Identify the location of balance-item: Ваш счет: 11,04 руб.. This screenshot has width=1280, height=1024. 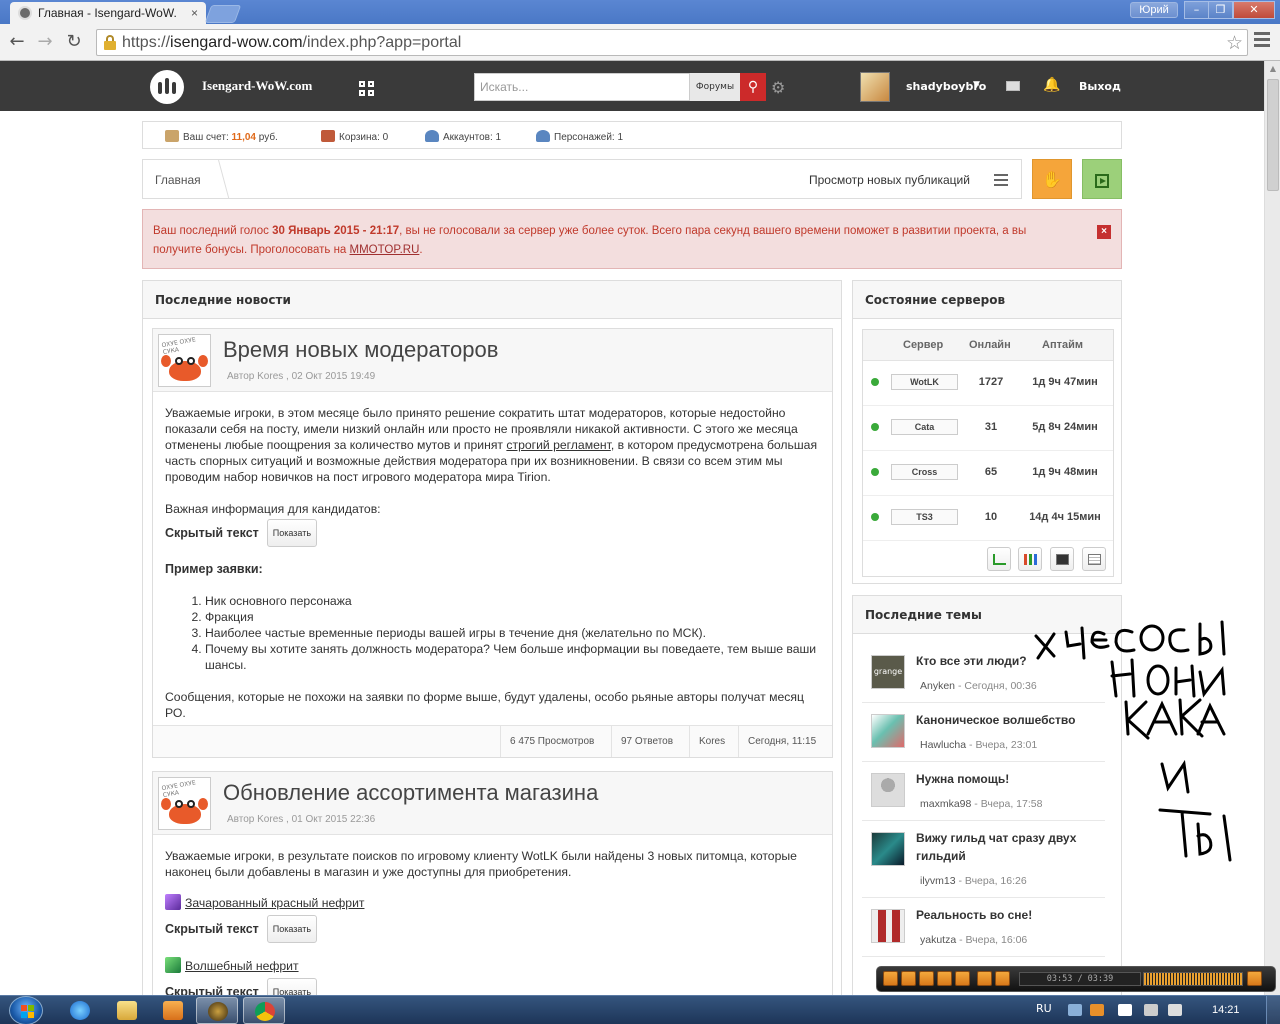
(221, 136).